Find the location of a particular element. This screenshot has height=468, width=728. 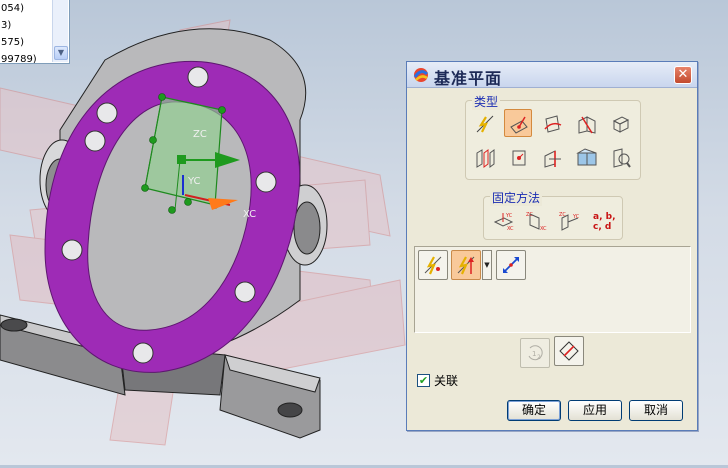

type-coefficients-button is located at coordinates (620, 157).